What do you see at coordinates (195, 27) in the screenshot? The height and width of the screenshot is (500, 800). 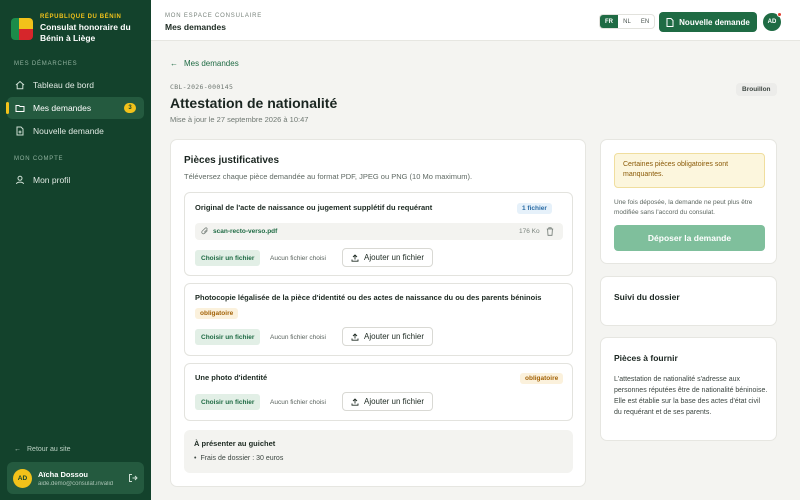 I see `topbar-title: Mes demandes` at bounding box center [195, 27].